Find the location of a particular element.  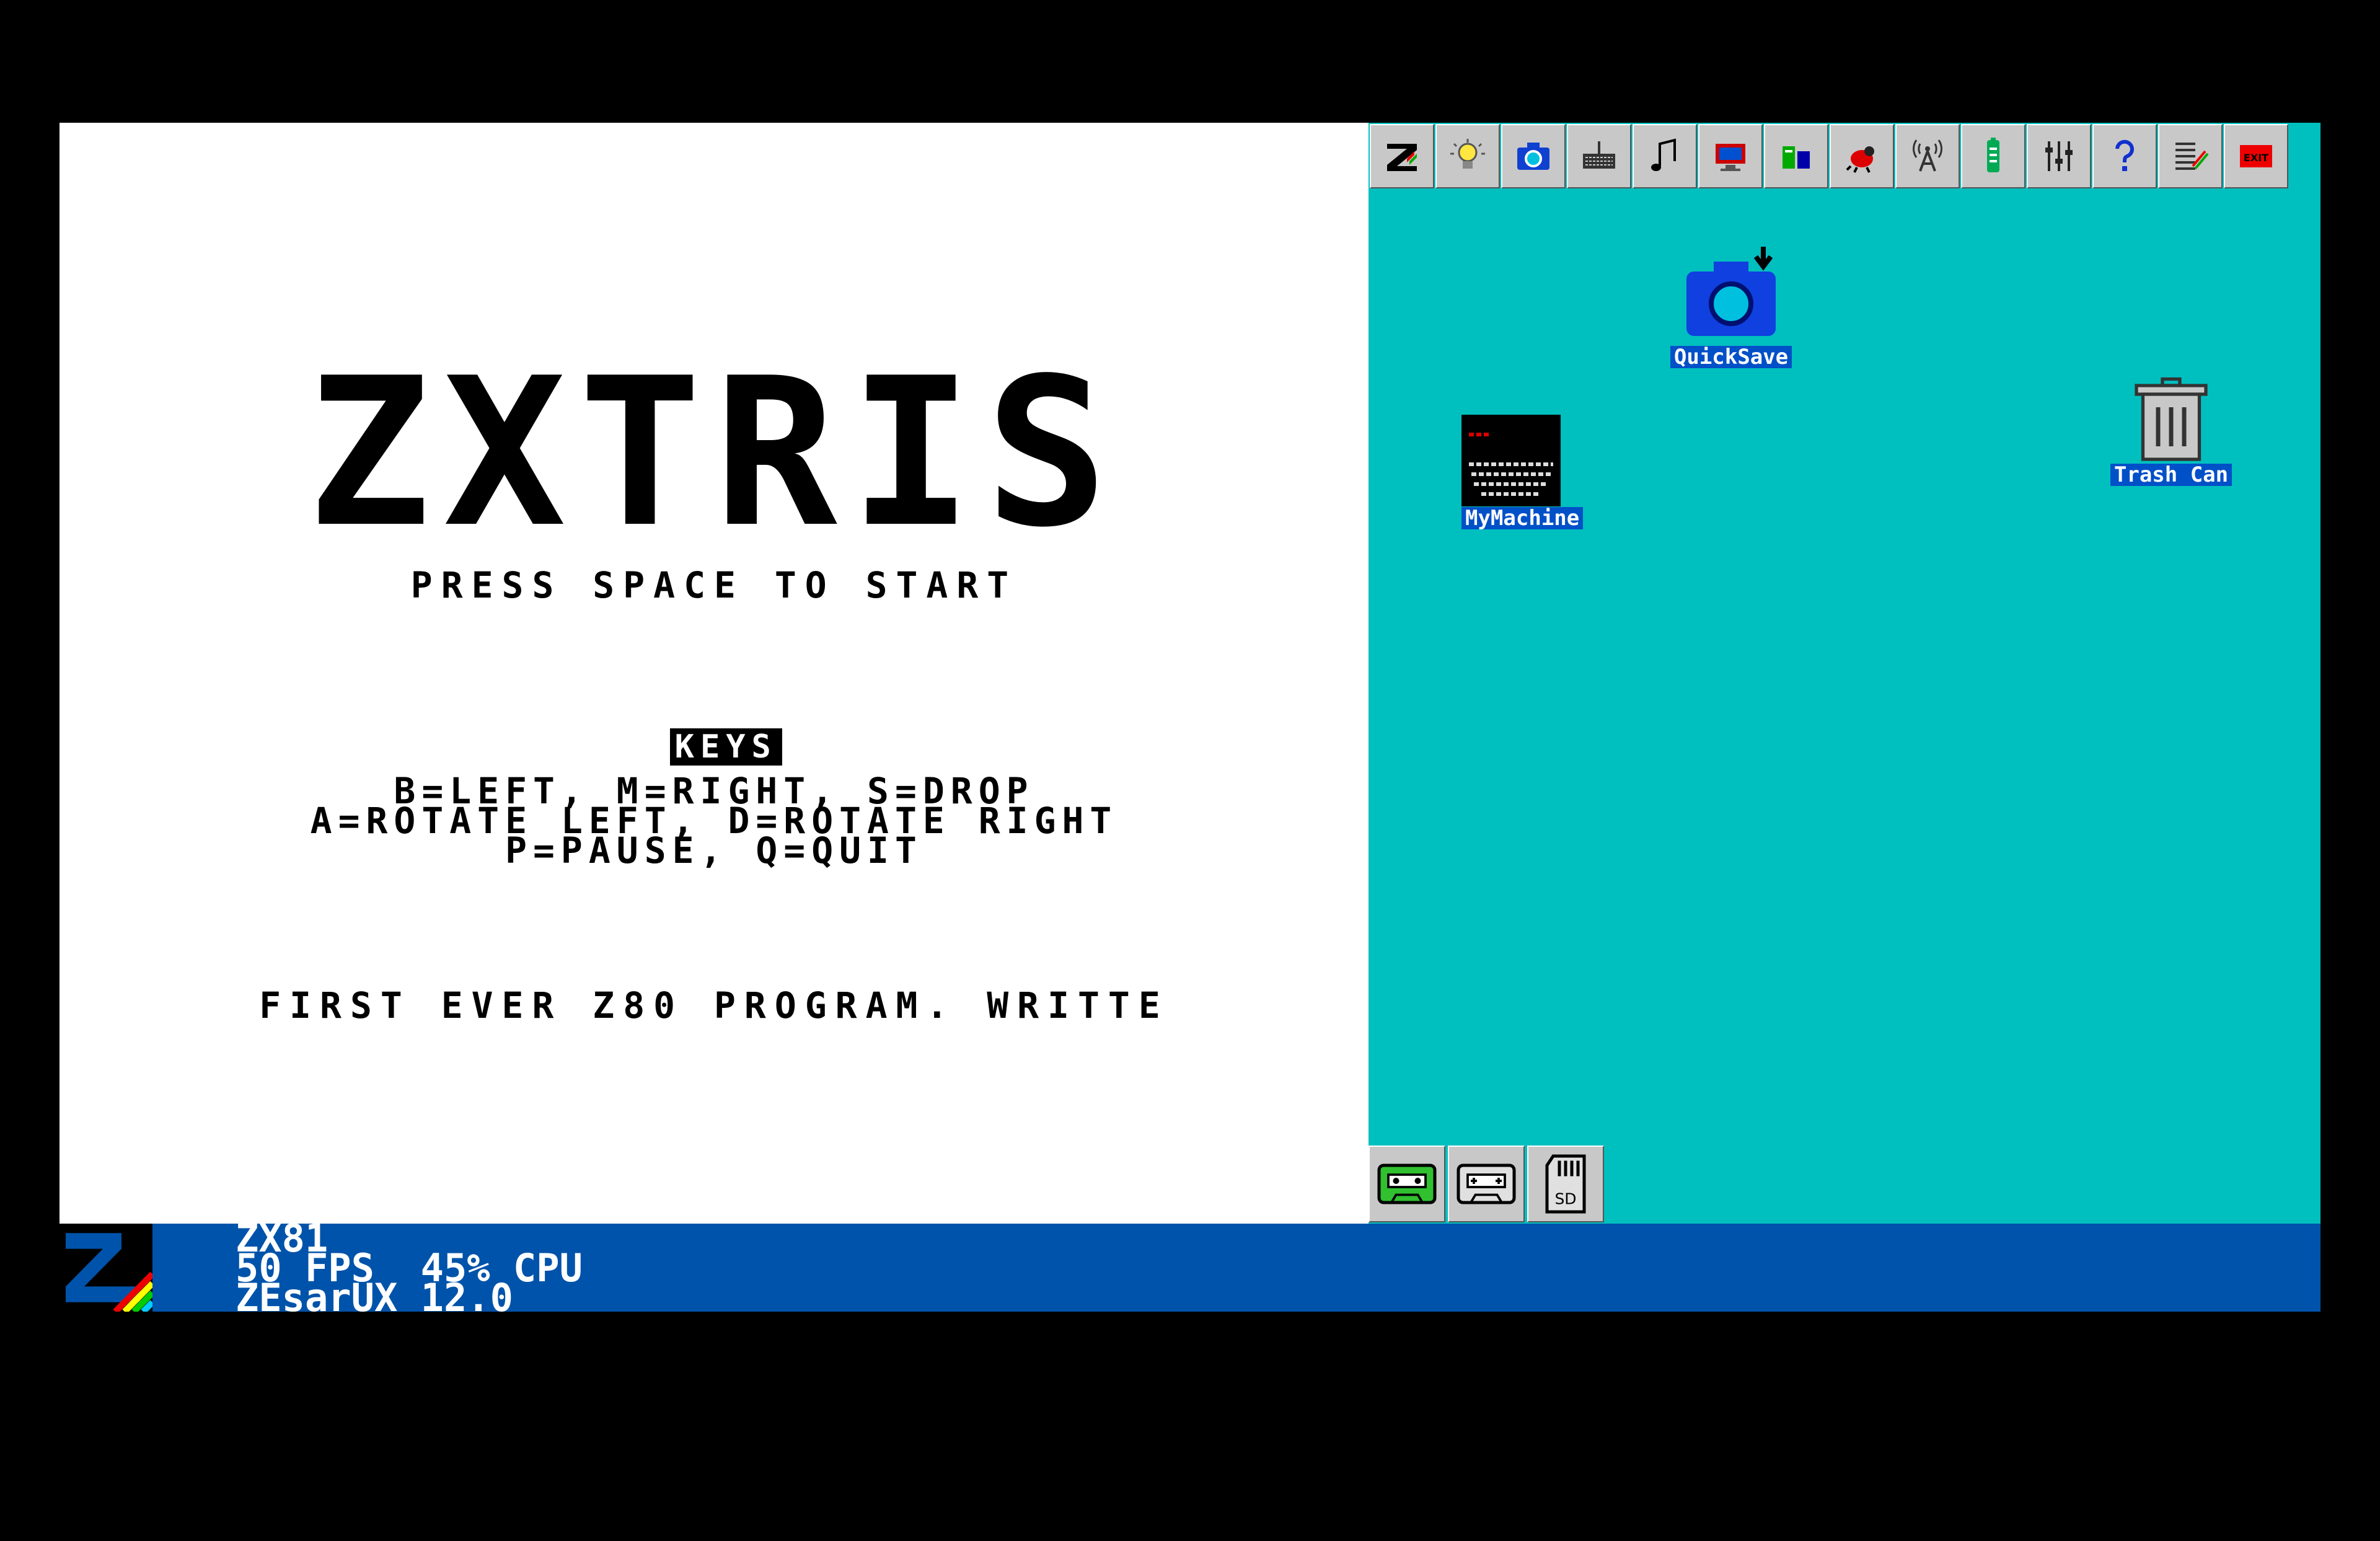

snapshot-button is located at coordinates (1533, 156).